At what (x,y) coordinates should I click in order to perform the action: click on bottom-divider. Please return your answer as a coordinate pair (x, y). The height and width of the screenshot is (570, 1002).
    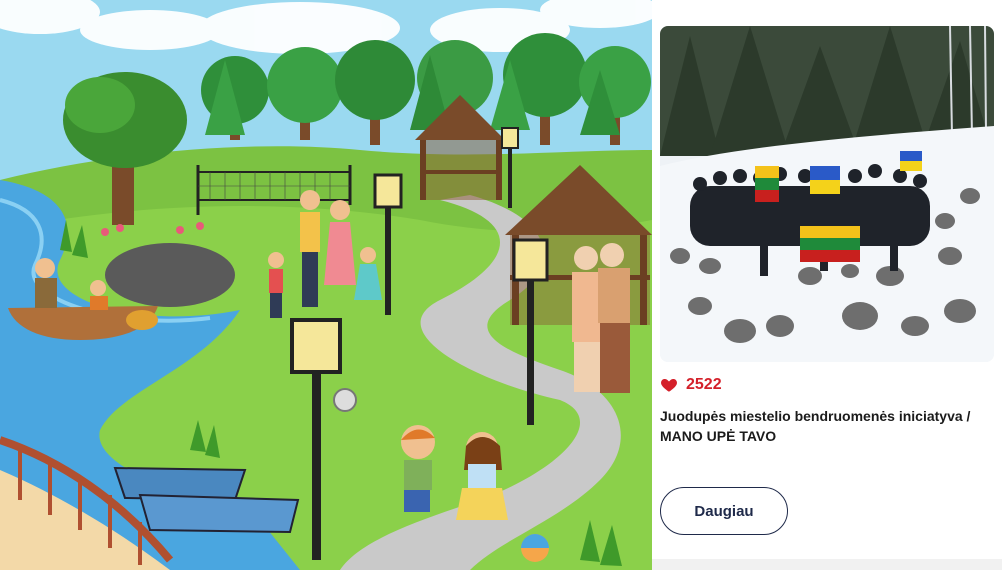
    Looking at the image, I should click on (827, 564).